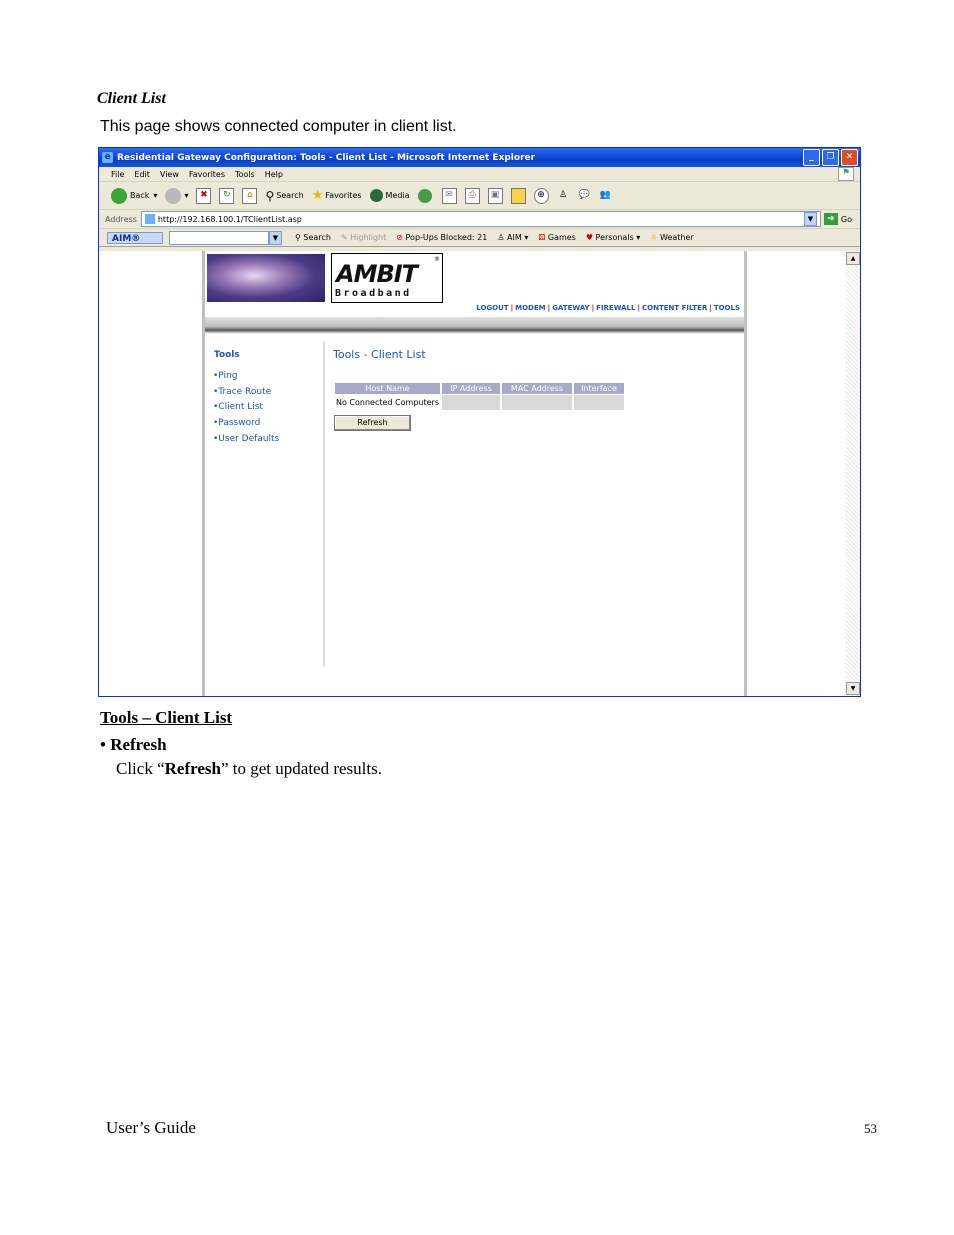  What do you see at coordinates (376, 195) in the screenshot?
I see `media-icon` at bounding box center [376, 195].